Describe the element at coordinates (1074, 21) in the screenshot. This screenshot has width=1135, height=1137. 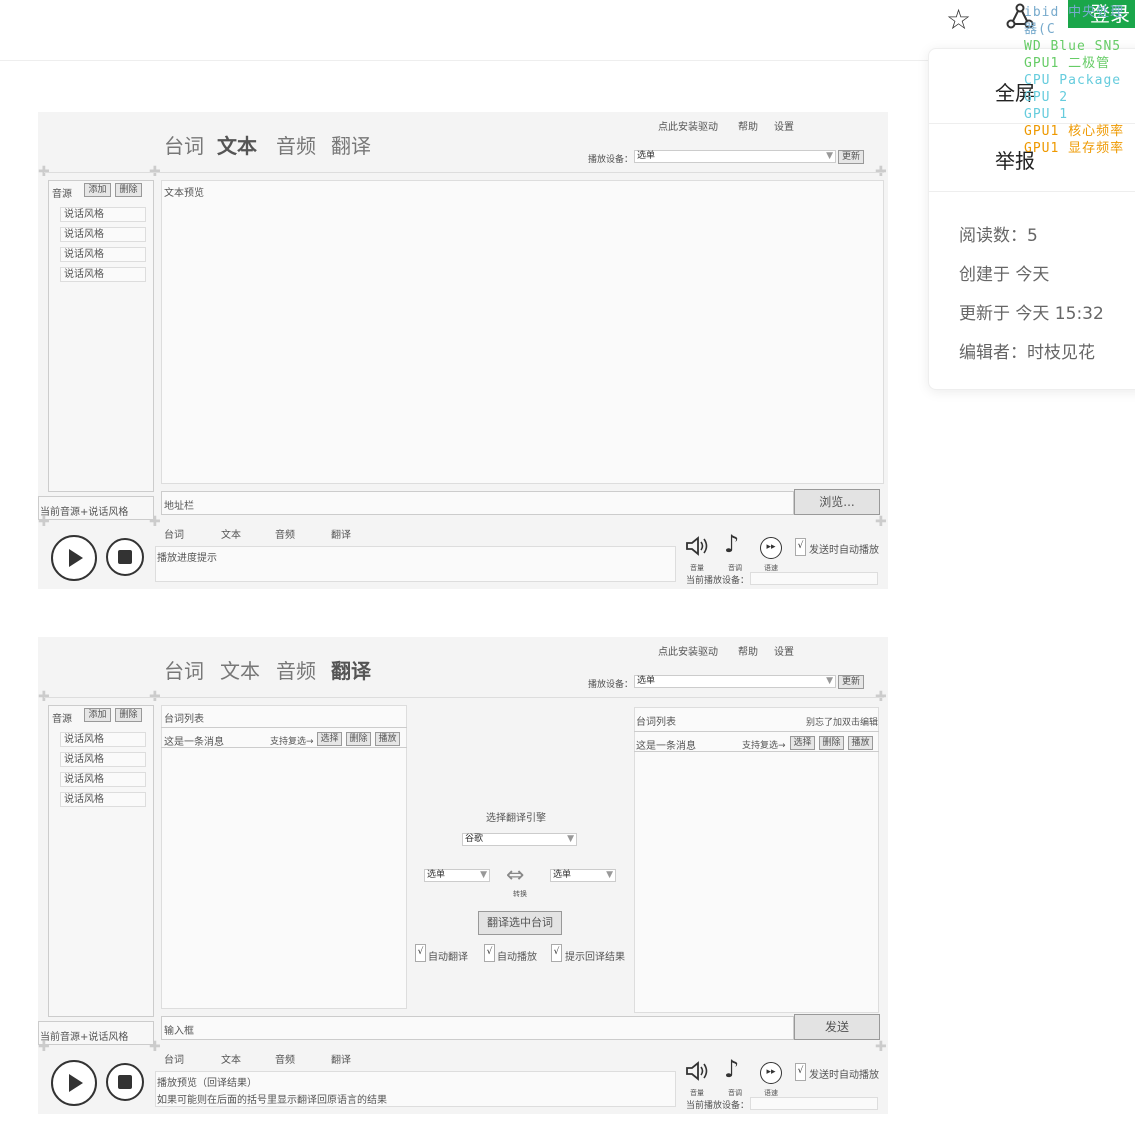
I see `overlay-line: ibid 中央处理器(C` at that location.